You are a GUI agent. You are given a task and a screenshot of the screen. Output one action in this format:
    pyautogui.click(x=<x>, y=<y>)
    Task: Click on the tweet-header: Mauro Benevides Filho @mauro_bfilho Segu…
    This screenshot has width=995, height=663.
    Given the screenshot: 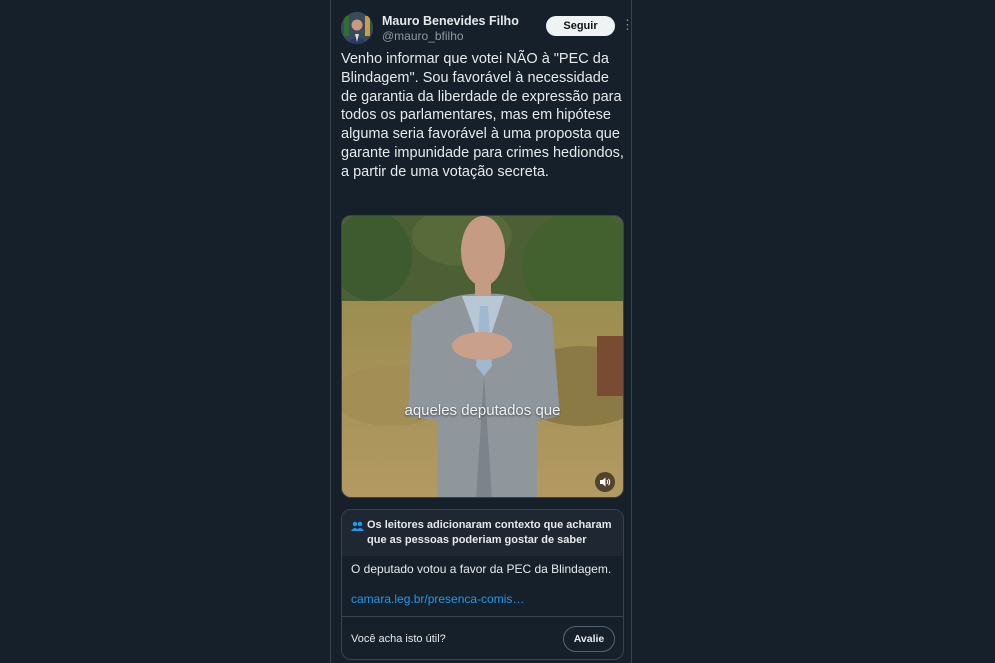 What is the action you would take?
    pyautogui.click(x=487, y=29)
    